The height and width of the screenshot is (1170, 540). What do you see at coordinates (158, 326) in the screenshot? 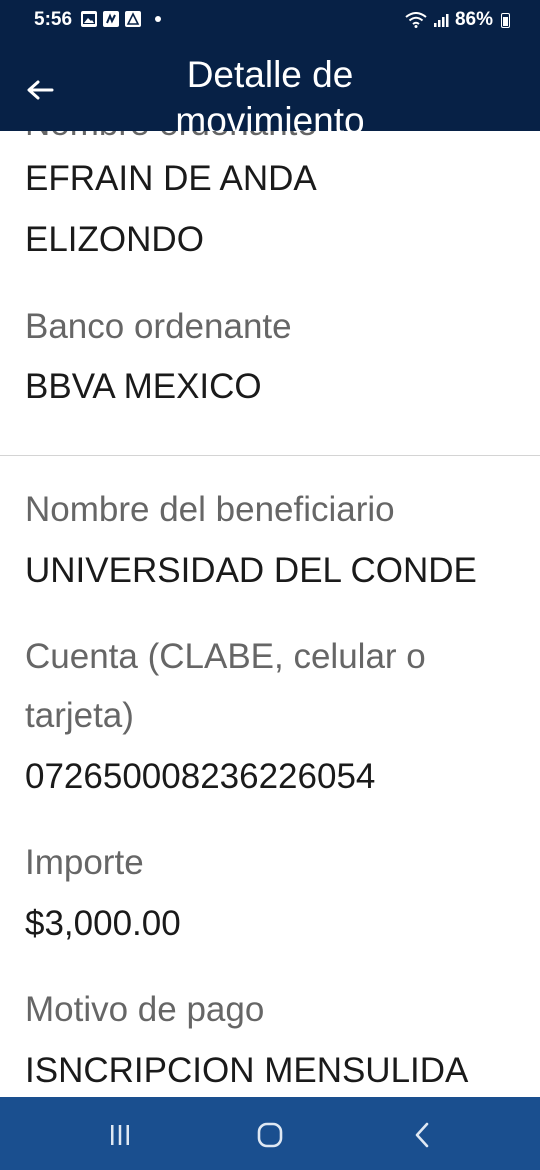
I see `banco-label: Banco ordenante` at bounding box center [158, 326].